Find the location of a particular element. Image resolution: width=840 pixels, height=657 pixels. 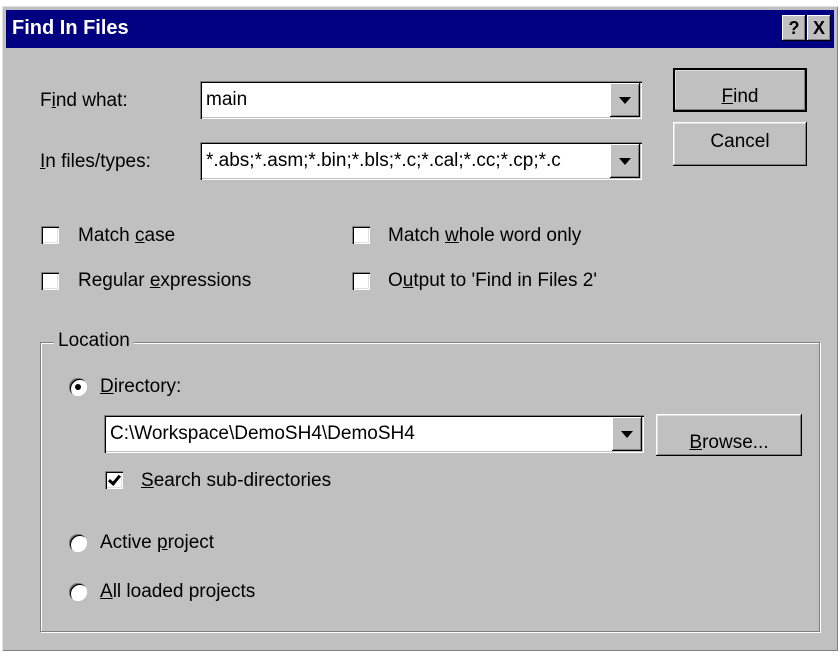

directory-dropdown-icon is located at coordinates (627, 434).